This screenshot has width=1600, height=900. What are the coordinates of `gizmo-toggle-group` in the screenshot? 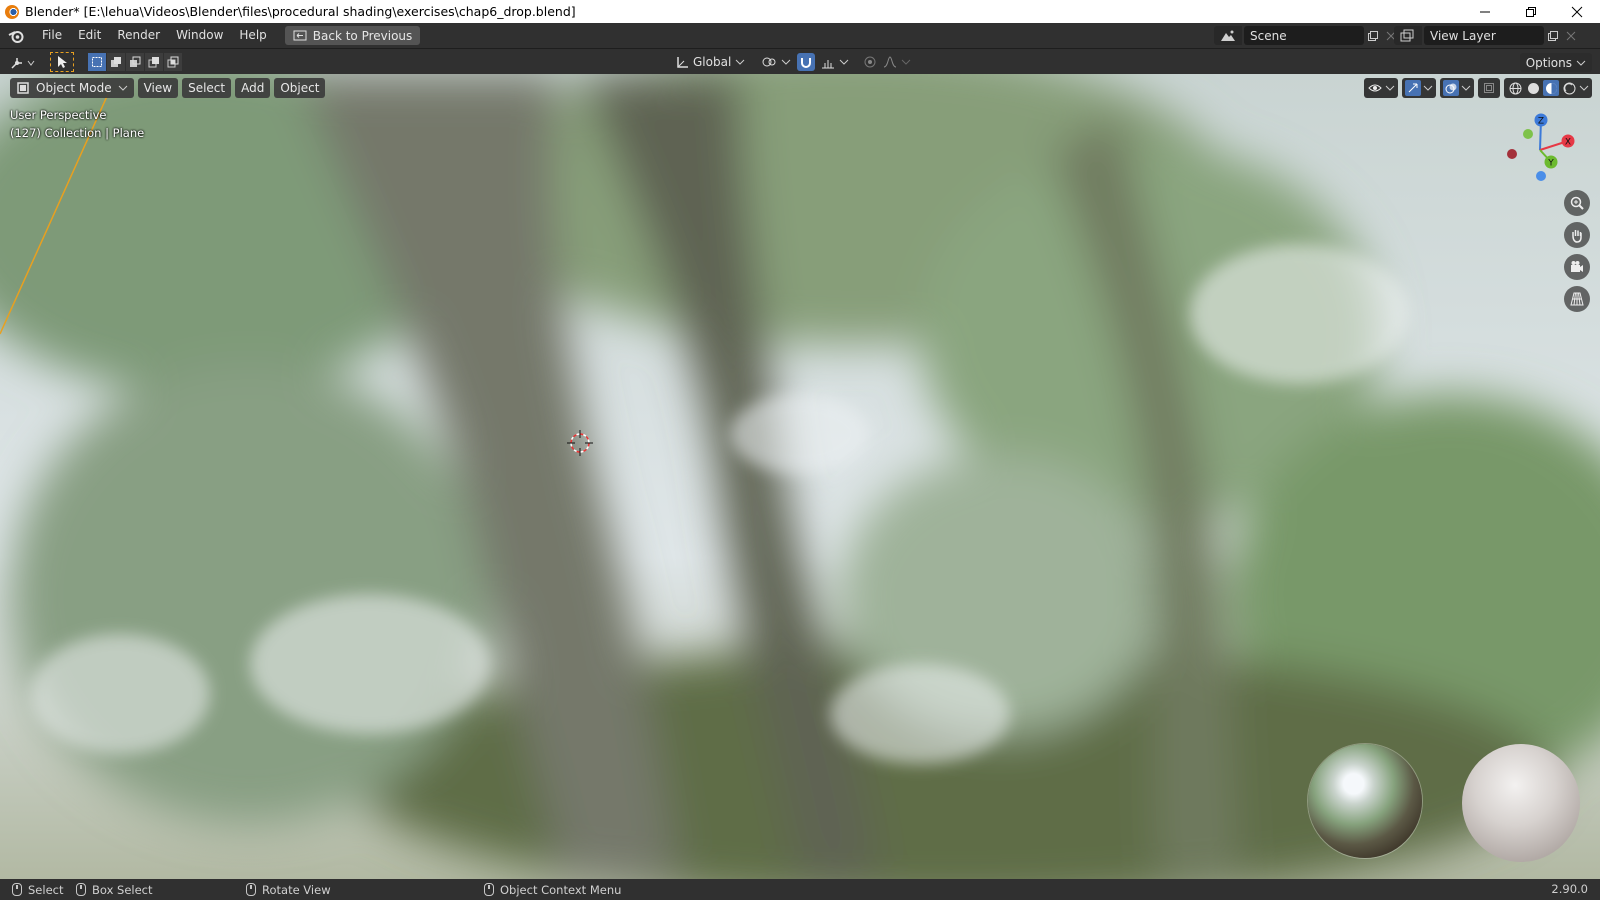 It's located at (1419, 88).